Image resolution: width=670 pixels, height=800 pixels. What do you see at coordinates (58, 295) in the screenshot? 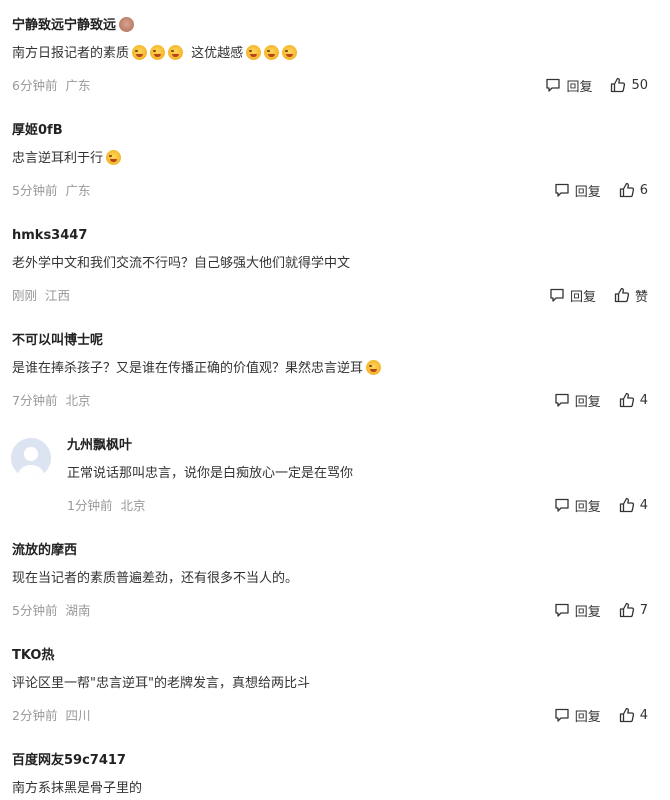
I see `comment-location: 江西` at bounding box center [58, 295].